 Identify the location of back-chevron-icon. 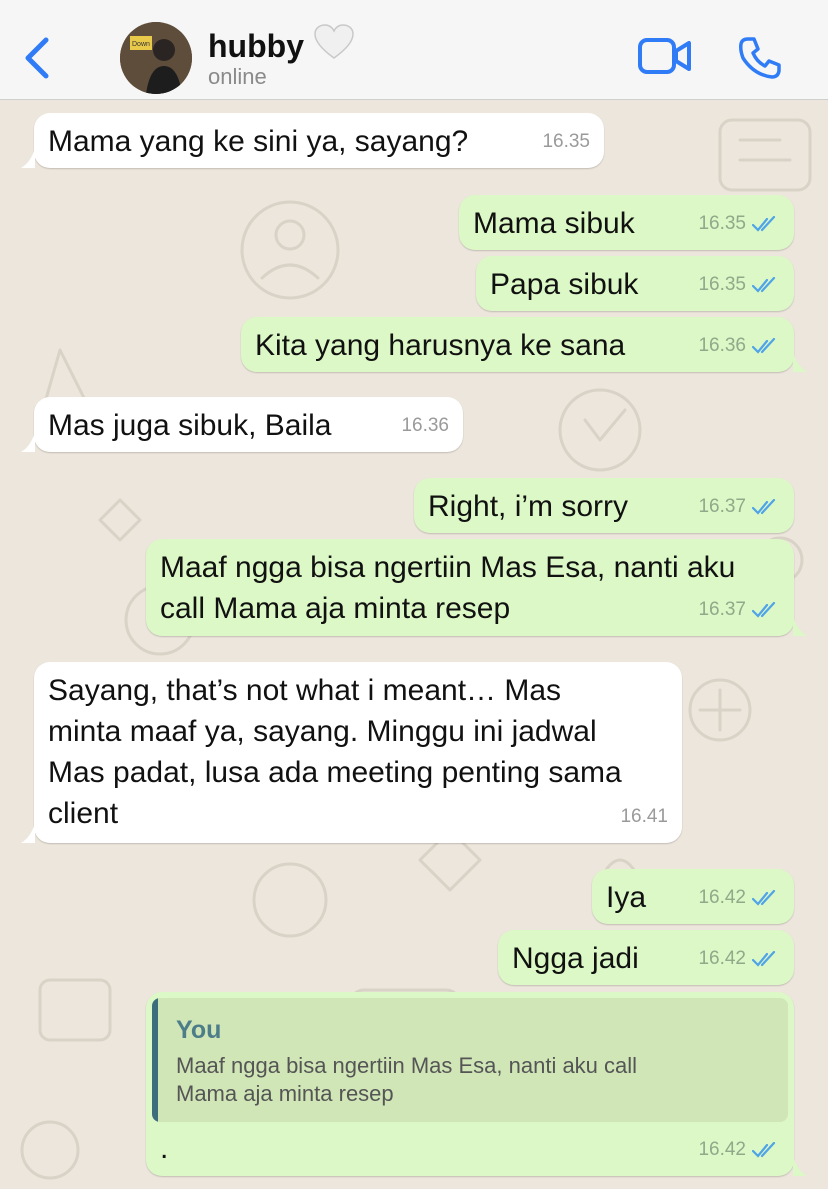
(37, 58).